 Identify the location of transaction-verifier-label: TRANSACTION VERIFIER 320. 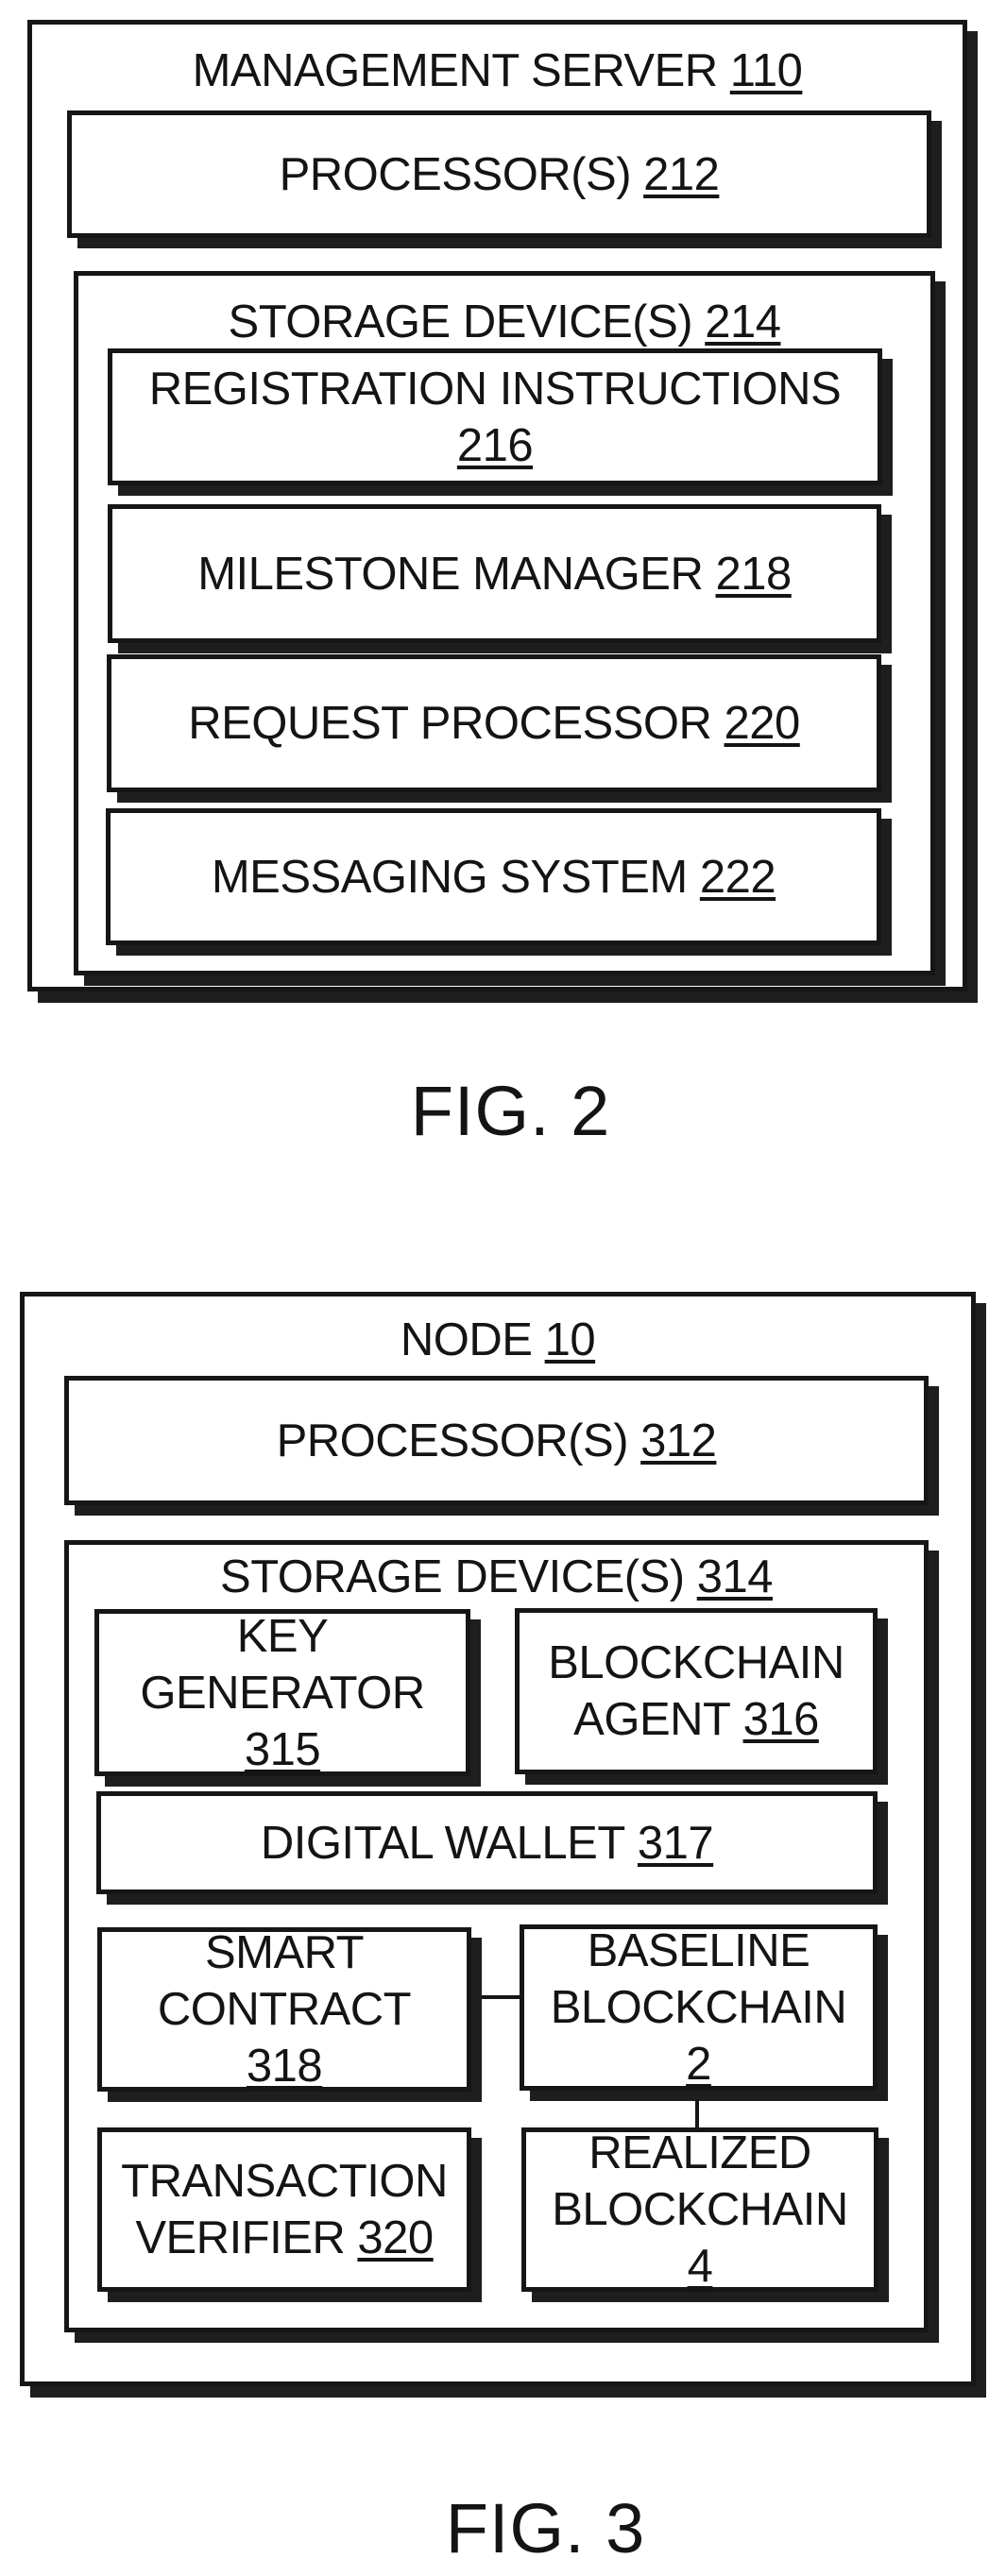
(284, 2209).